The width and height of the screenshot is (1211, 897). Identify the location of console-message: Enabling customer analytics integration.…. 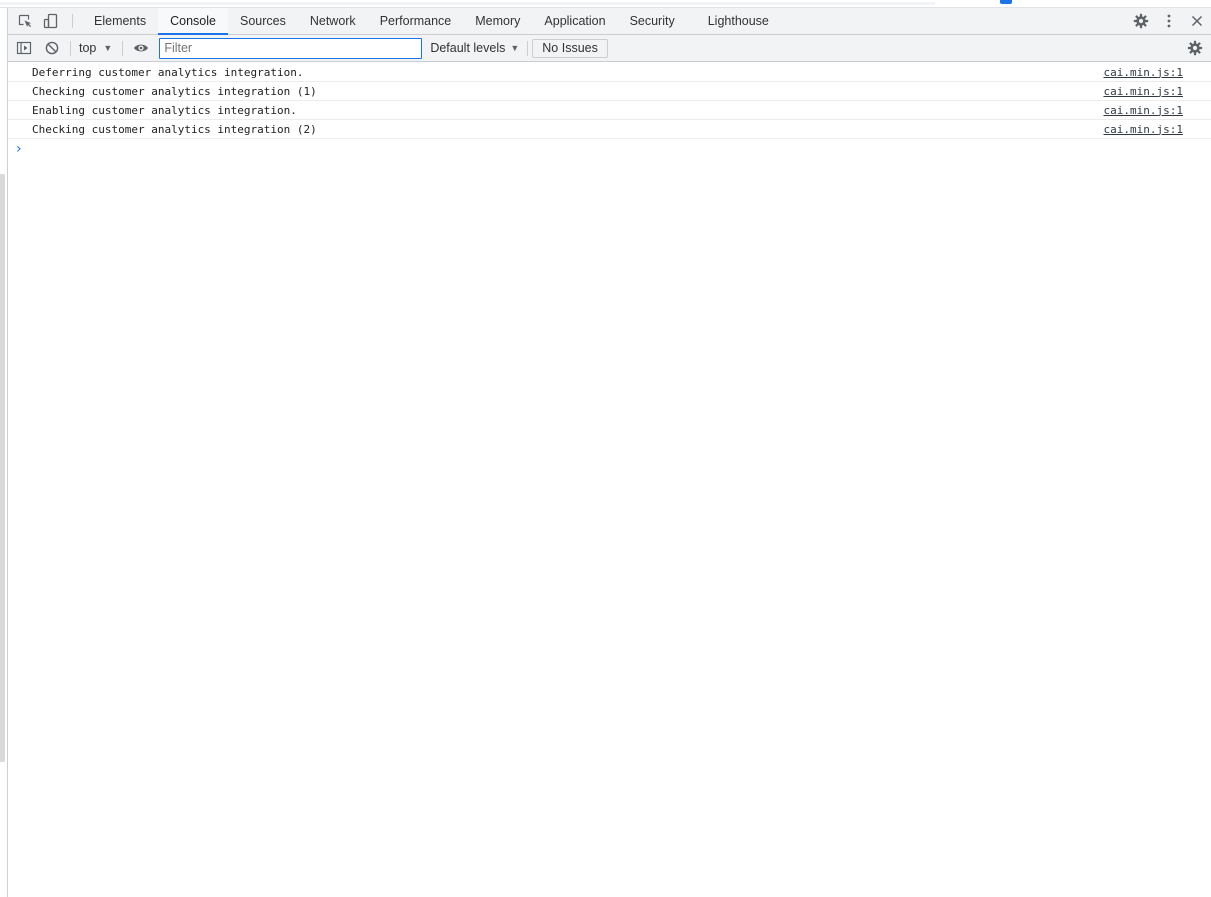
(609, 110).